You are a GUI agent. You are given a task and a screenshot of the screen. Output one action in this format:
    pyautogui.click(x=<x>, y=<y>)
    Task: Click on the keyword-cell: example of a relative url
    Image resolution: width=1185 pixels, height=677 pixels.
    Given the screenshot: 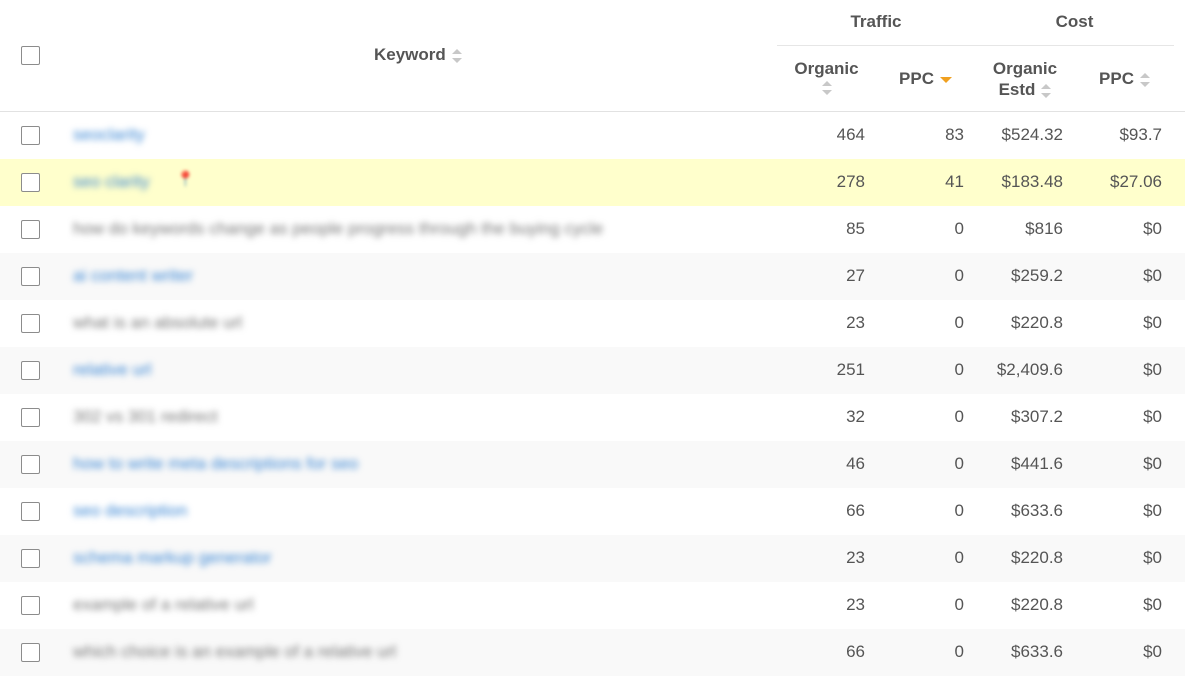 What is the action you would take?
    pyautogui.click(x=163, y=604)
    